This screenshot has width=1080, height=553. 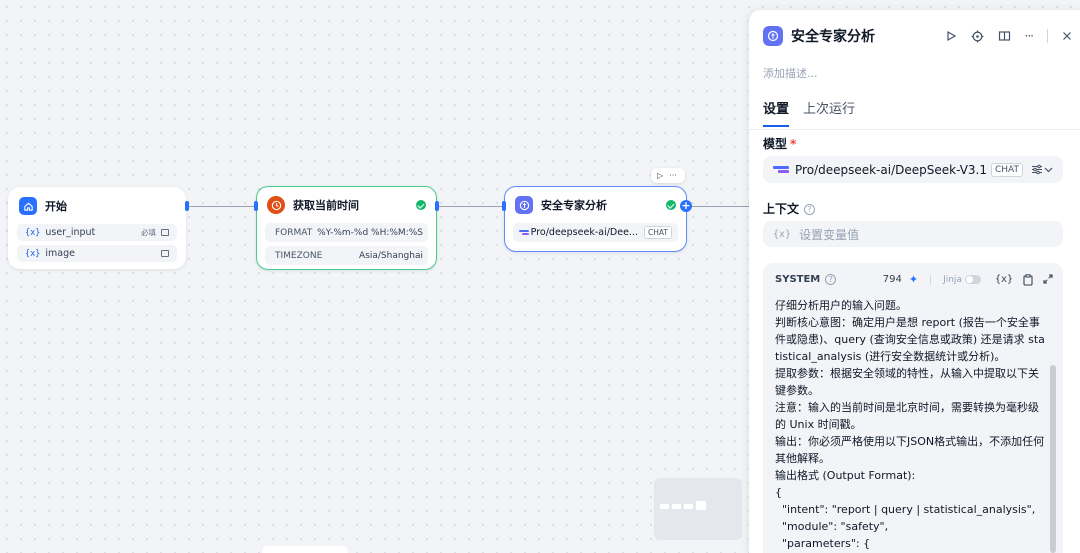 I want to click on required-mark: *, so click(x=793, y=144).